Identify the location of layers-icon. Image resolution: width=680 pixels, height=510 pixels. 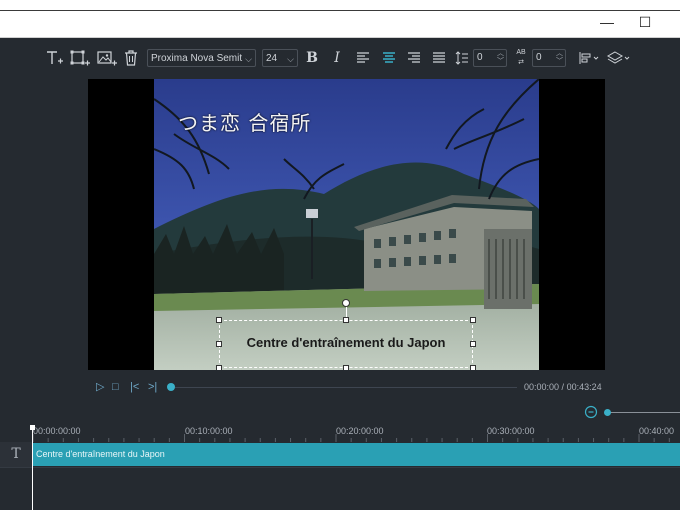
(619, 58).